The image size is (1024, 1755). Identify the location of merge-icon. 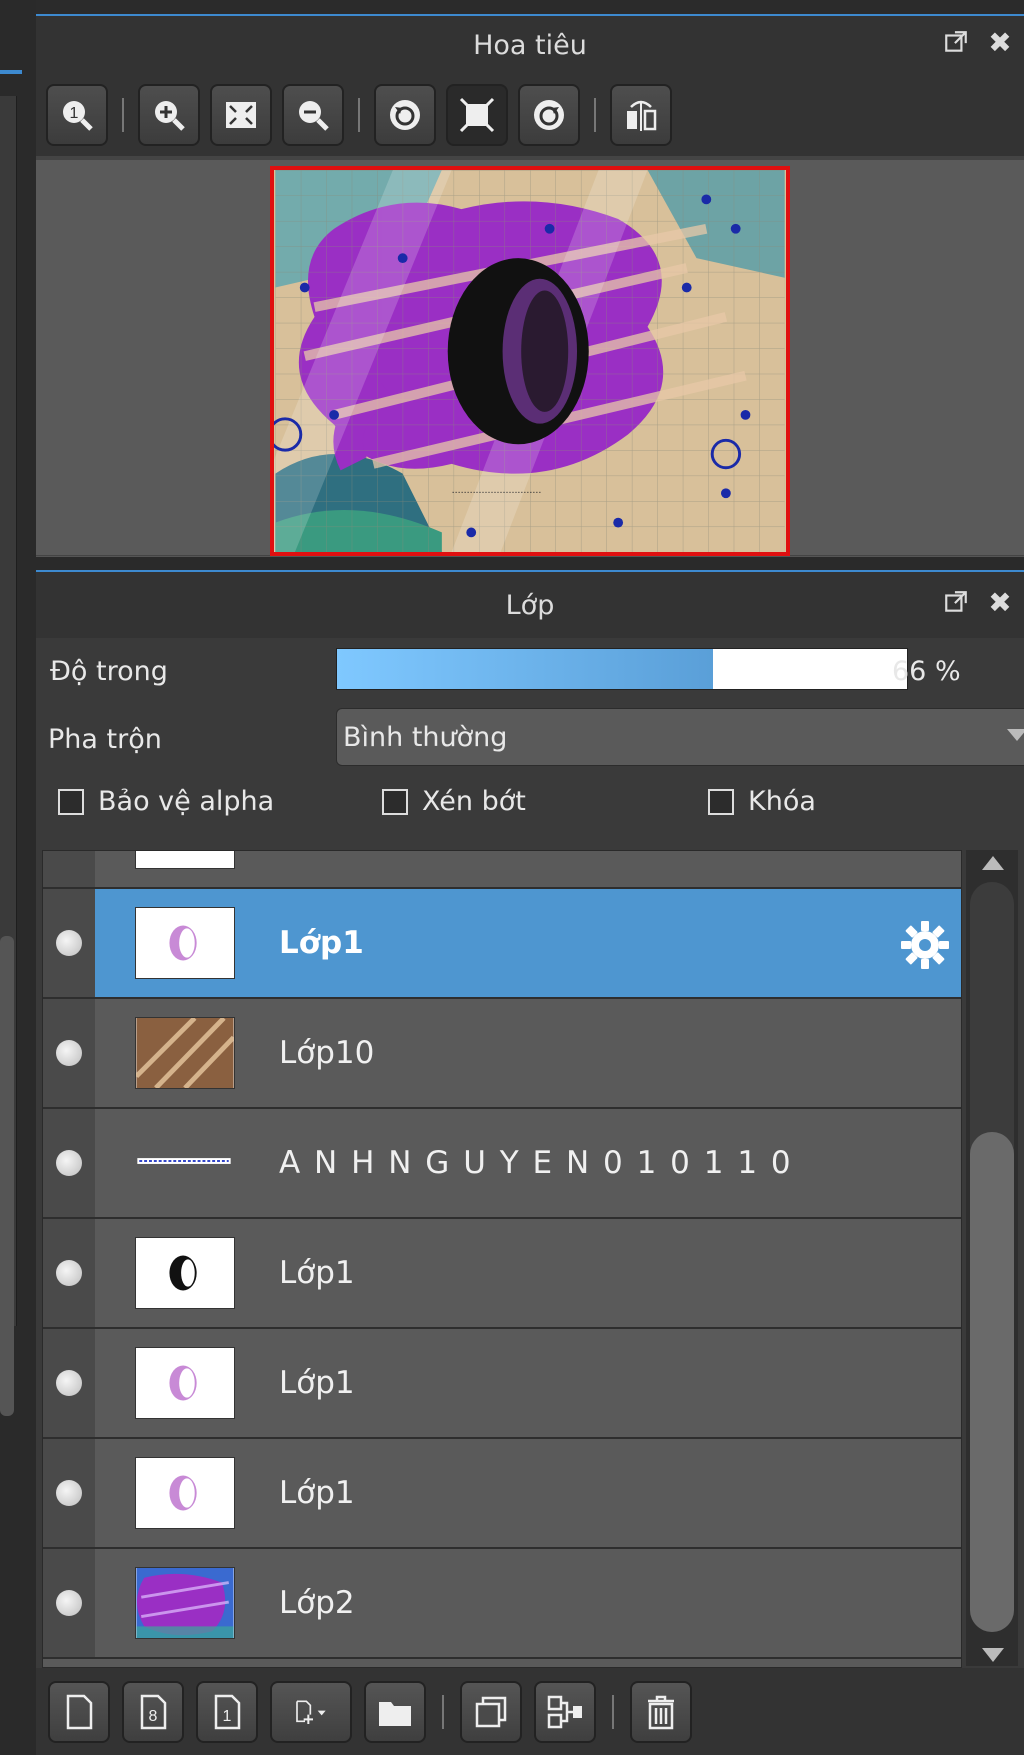
(564, 1711).